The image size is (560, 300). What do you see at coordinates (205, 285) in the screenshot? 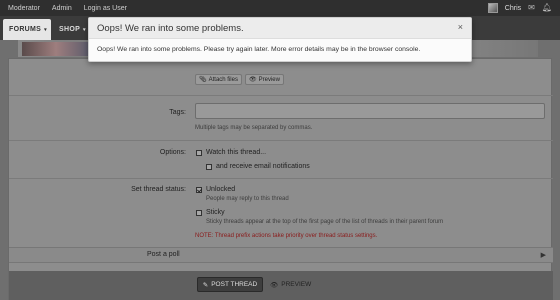
I see `pencil-icon: ✎` at bounding box center [205, 285].